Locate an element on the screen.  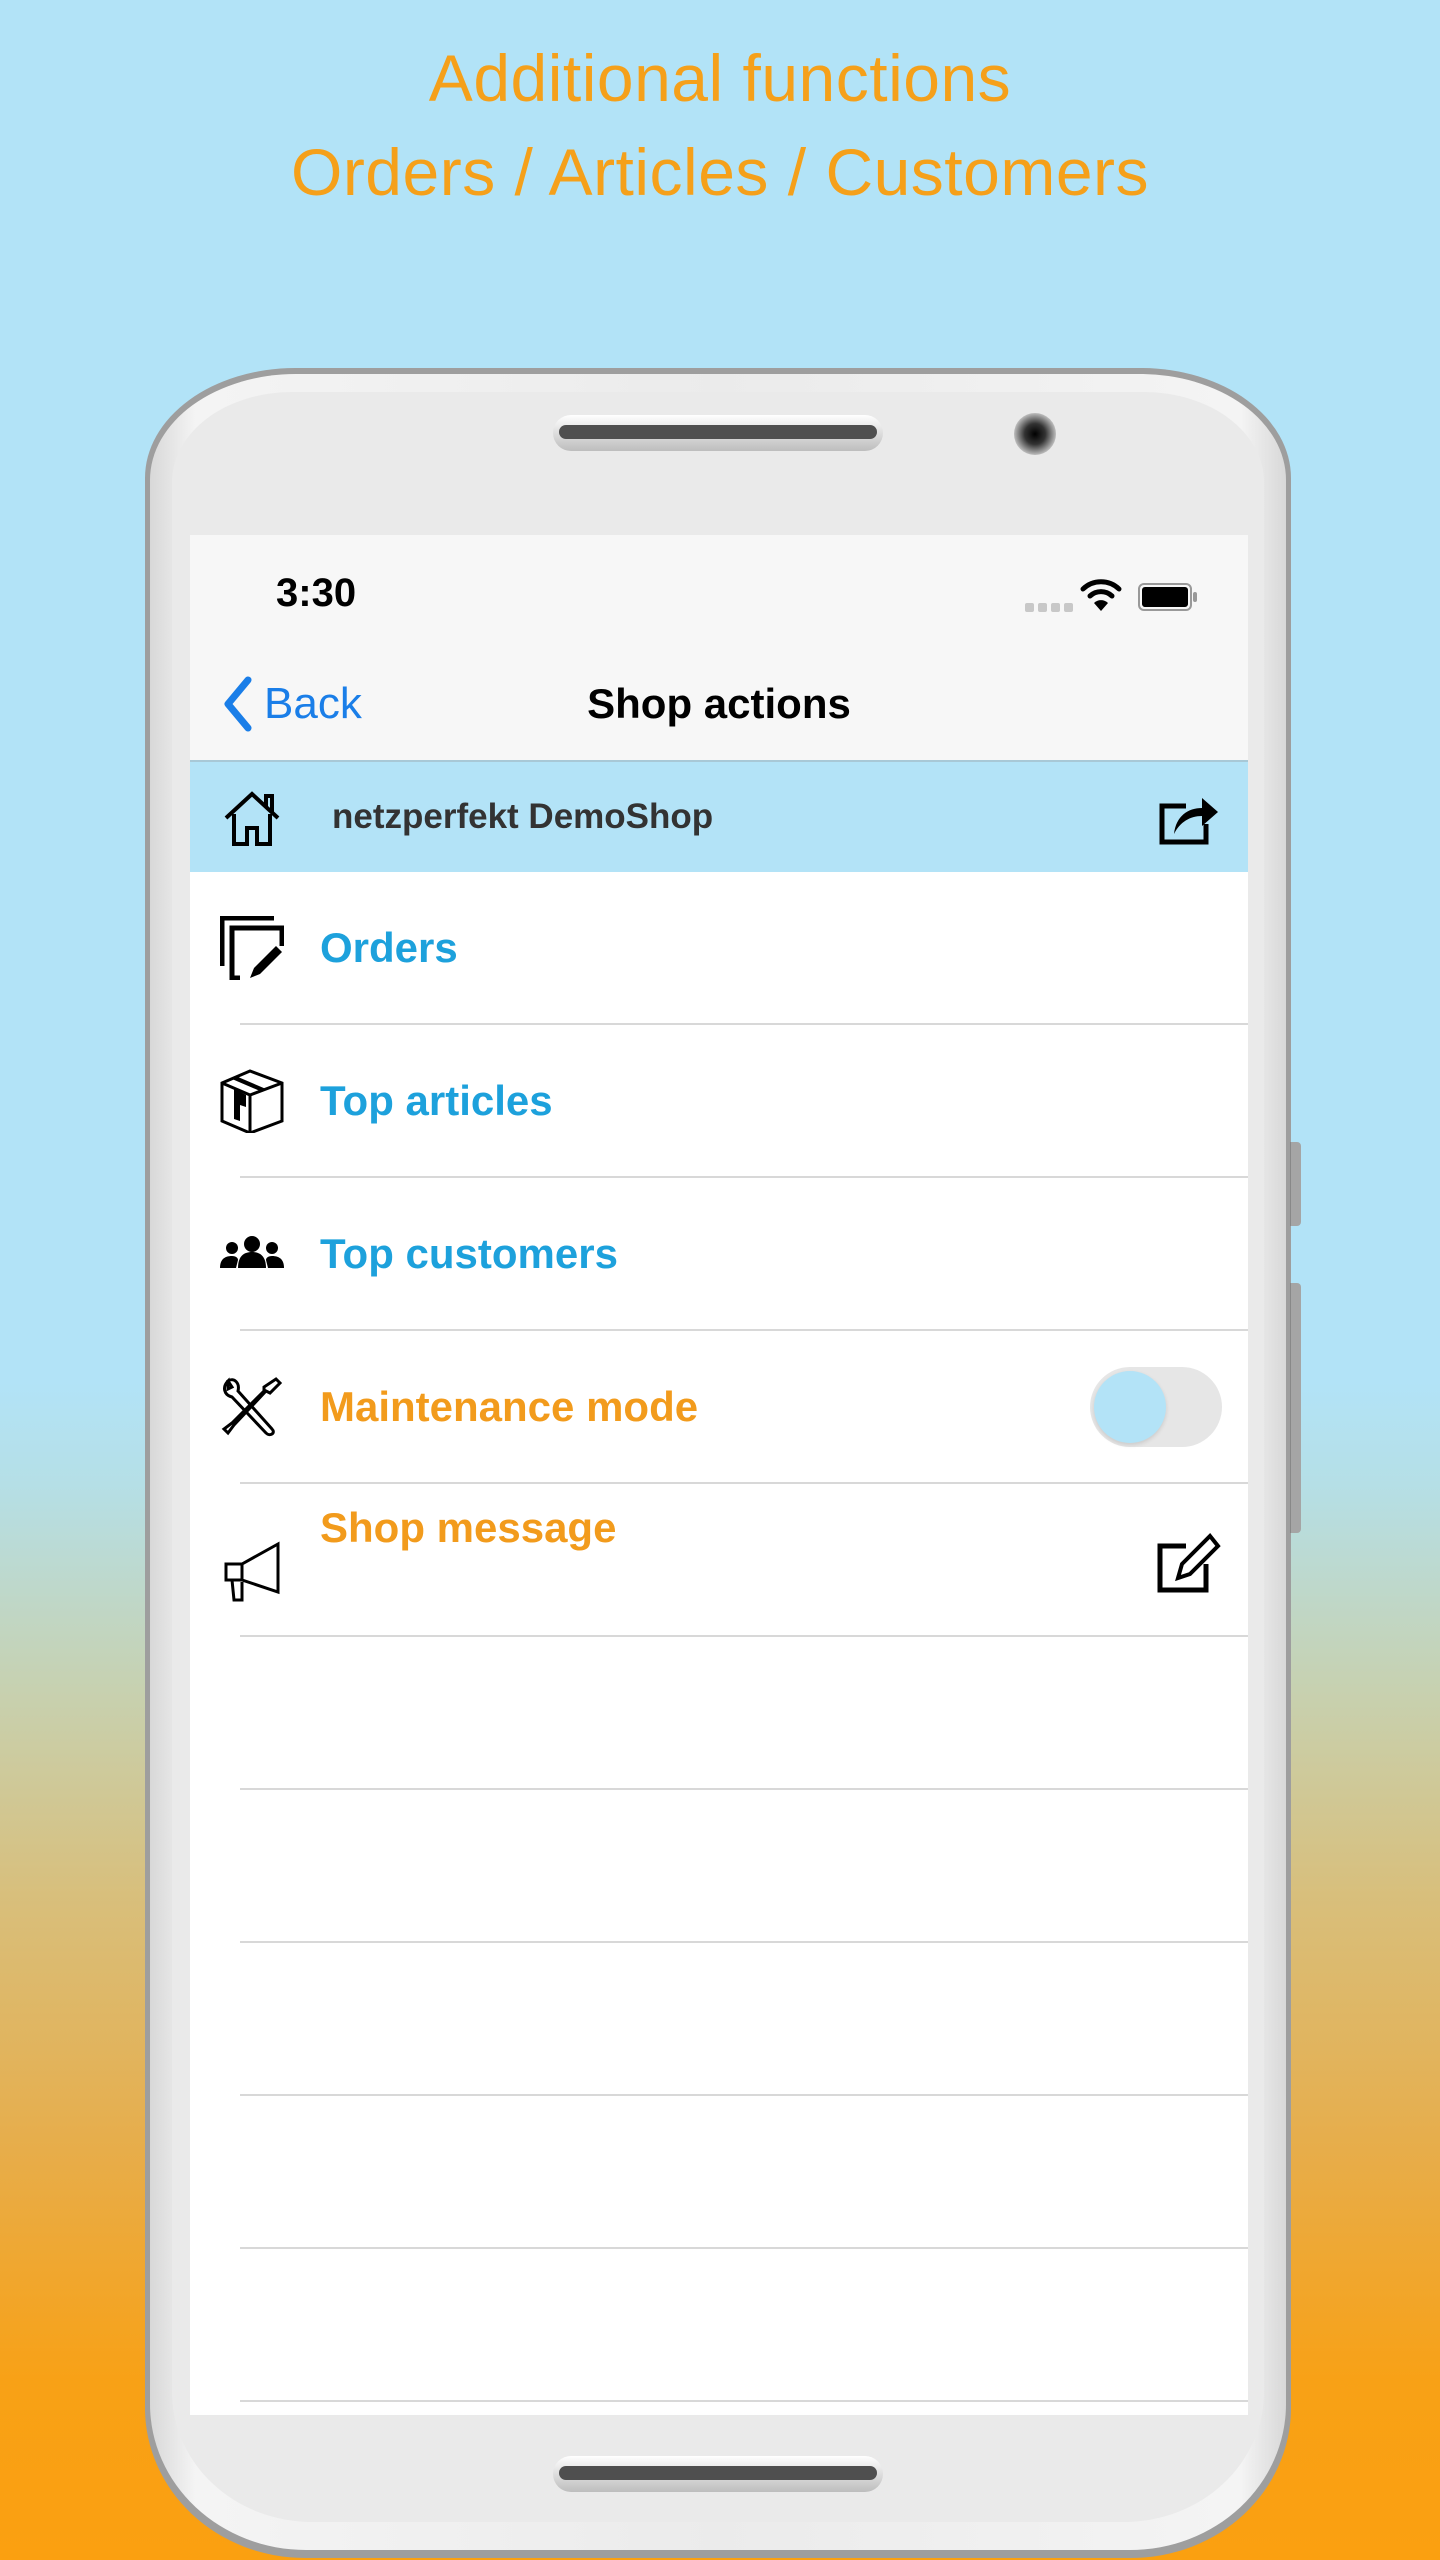
package-box-icon is located at coordinates (252, 1101).